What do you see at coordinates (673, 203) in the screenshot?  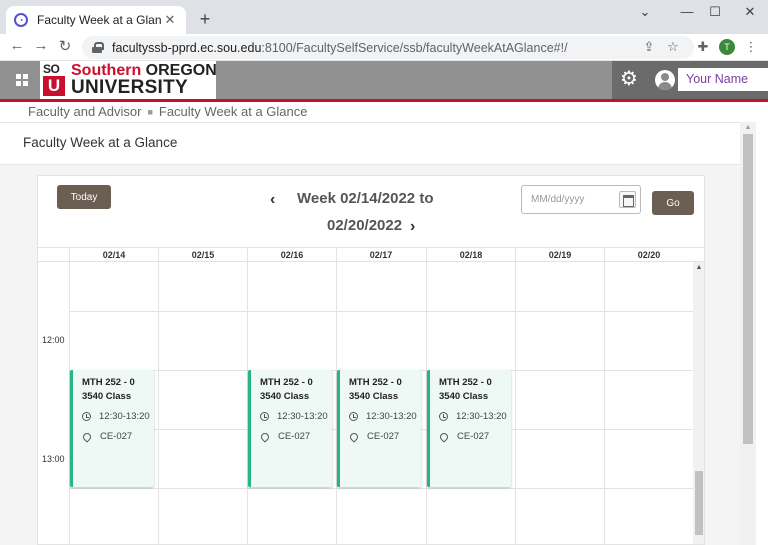 I see `go-button: Go` at bounding box center [673, 203].